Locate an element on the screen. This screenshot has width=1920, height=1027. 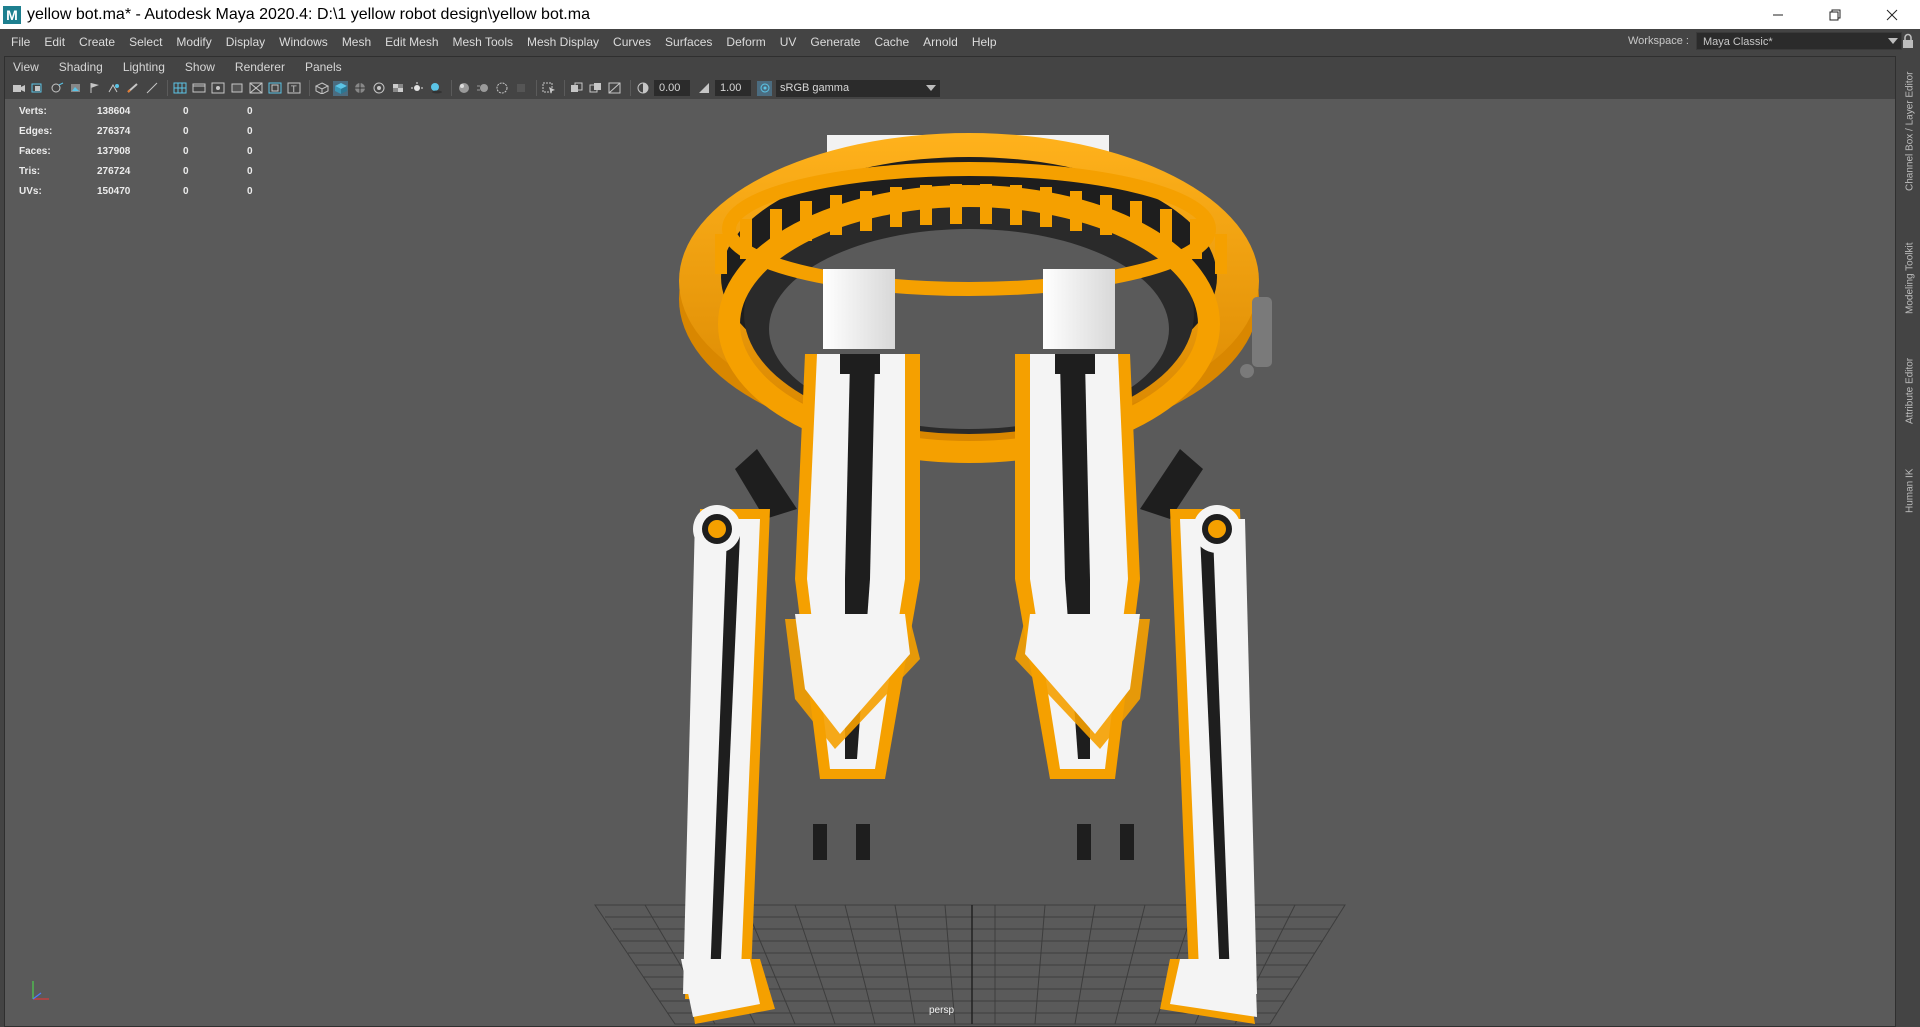
panel-menu-show: Show is located at coordinates (205, 67).